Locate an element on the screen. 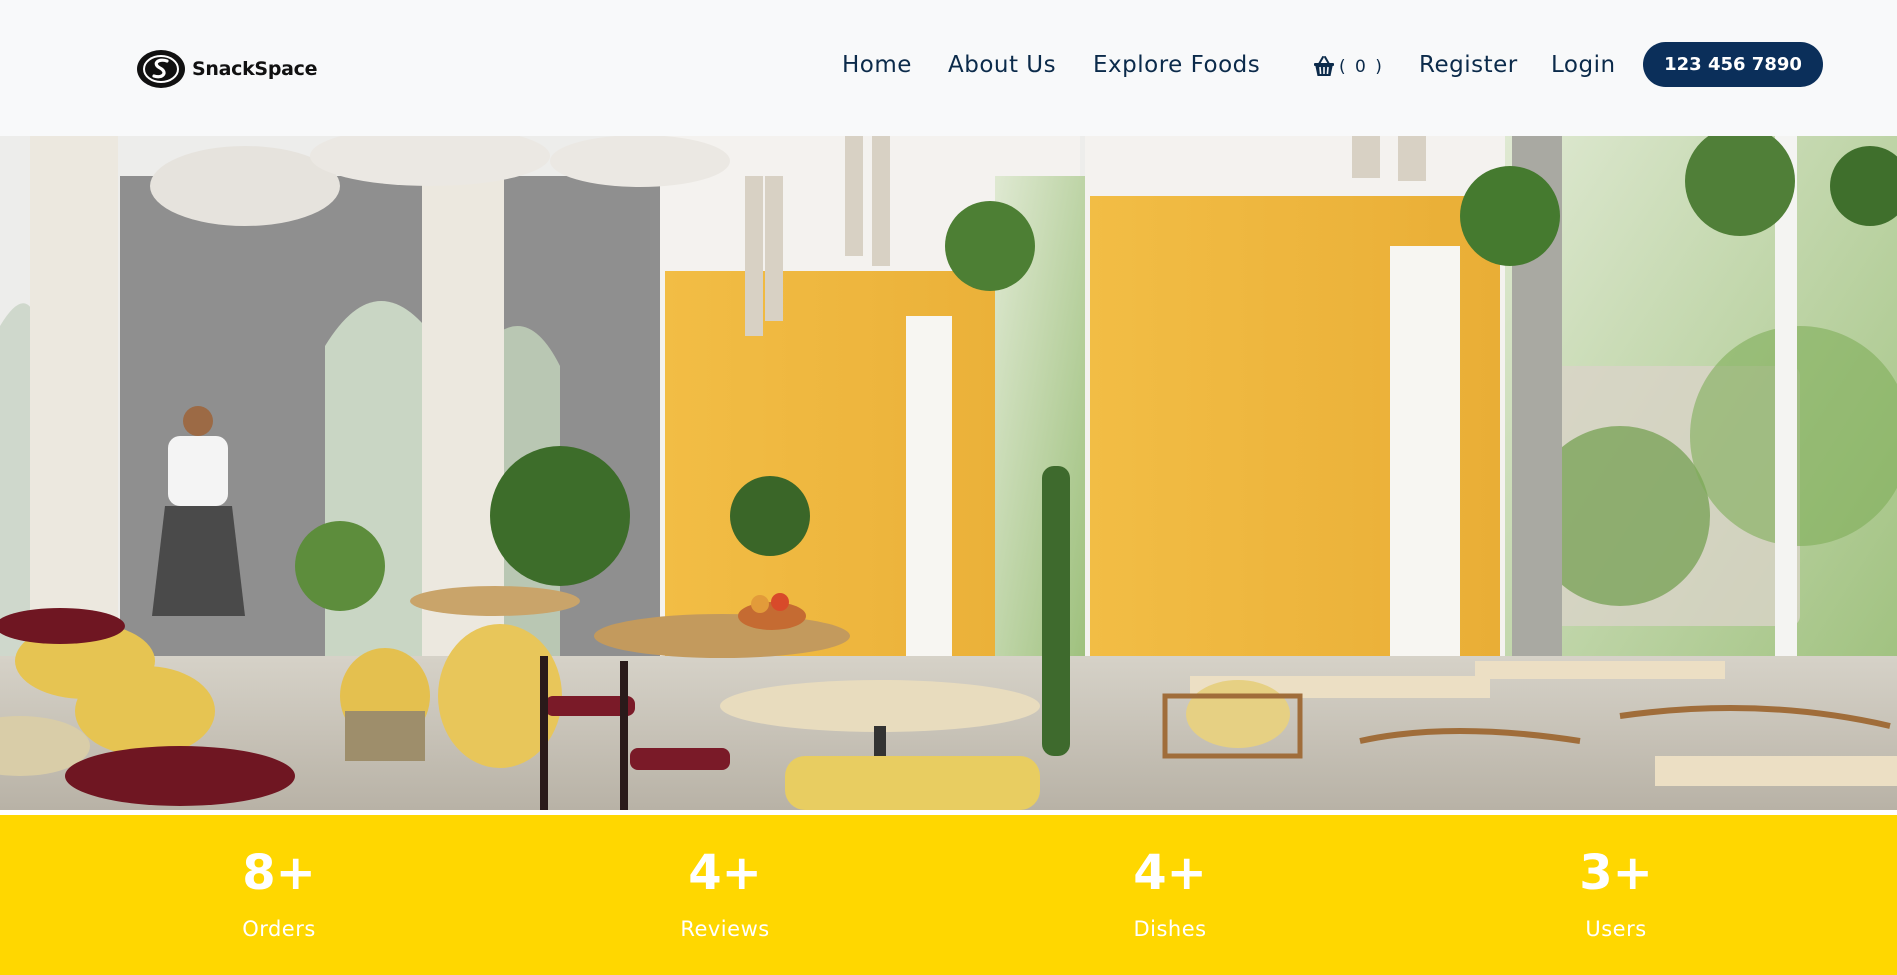  nav-explore-foods-link: Explore Foods is located at coordinates (1176, 65).